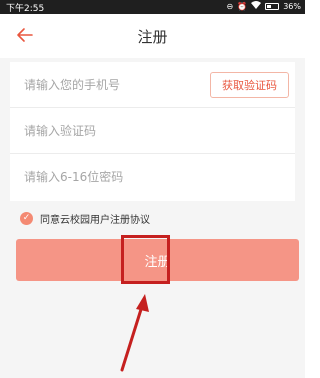  Describe the element at coordinates (249, 85) in the screenshot. I see `get-code-button: 获取验证码` at that location.